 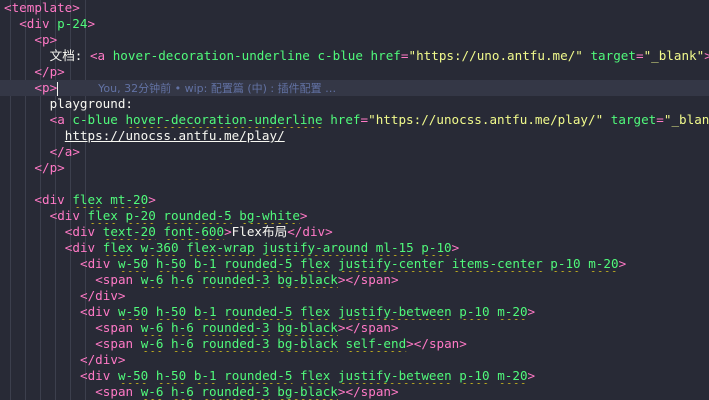 What do you see at coordinates (495, 55) in the screenshot?
I see `code-token: "https://uno.antfu.me/"` at bounding box center [495, 55].